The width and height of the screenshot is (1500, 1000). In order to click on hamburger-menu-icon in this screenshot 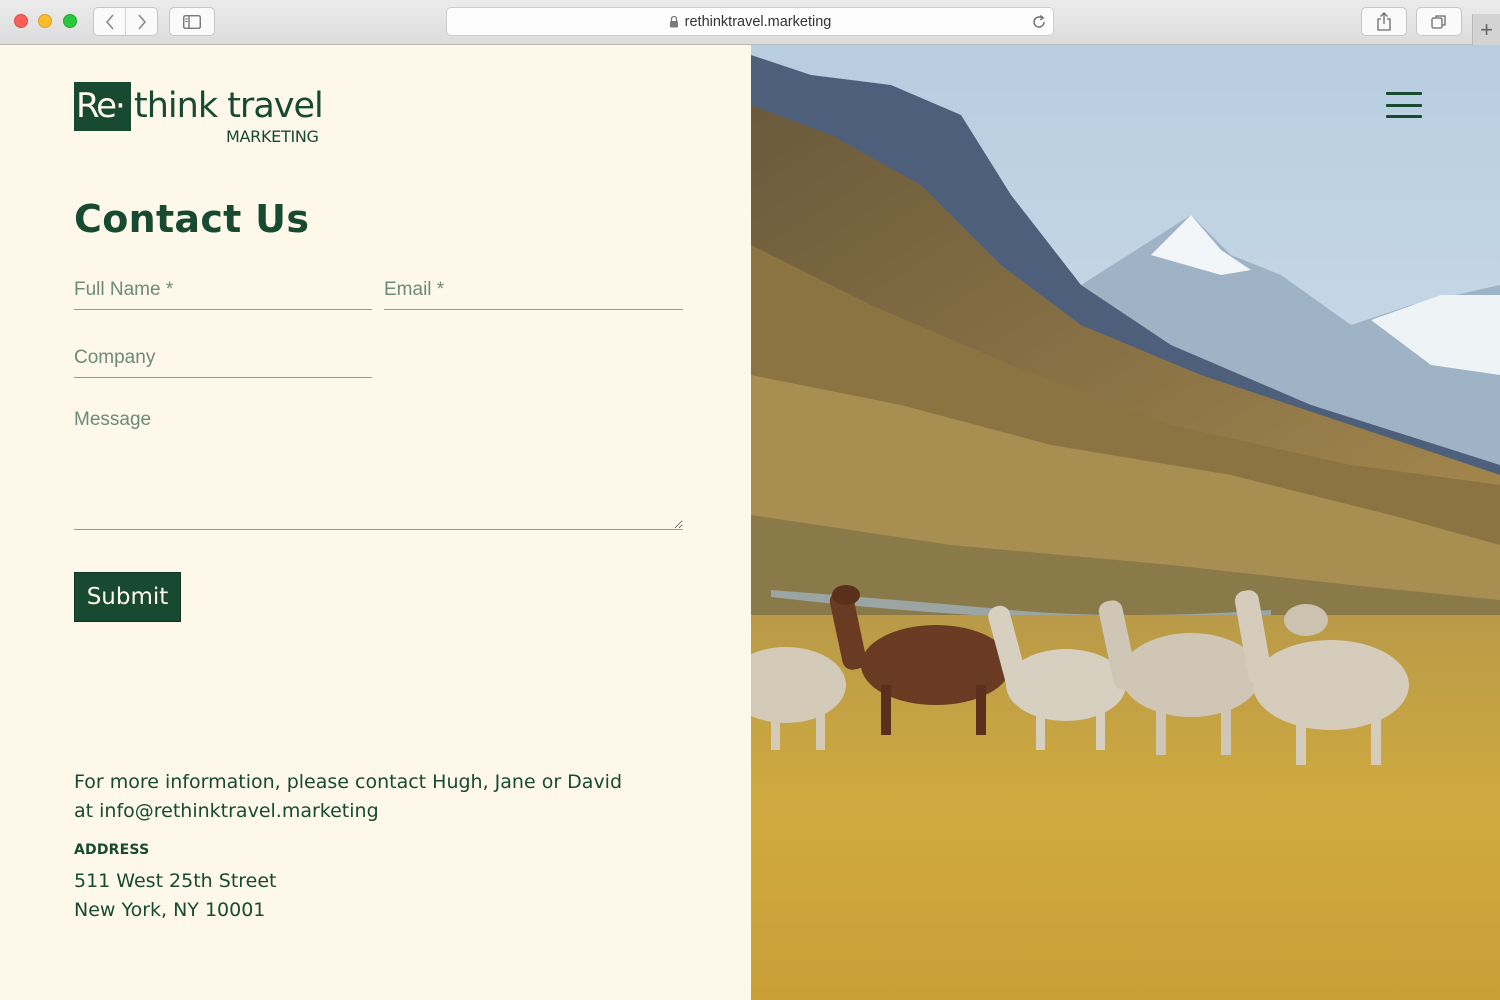, I will do `click(1404, 105)`.